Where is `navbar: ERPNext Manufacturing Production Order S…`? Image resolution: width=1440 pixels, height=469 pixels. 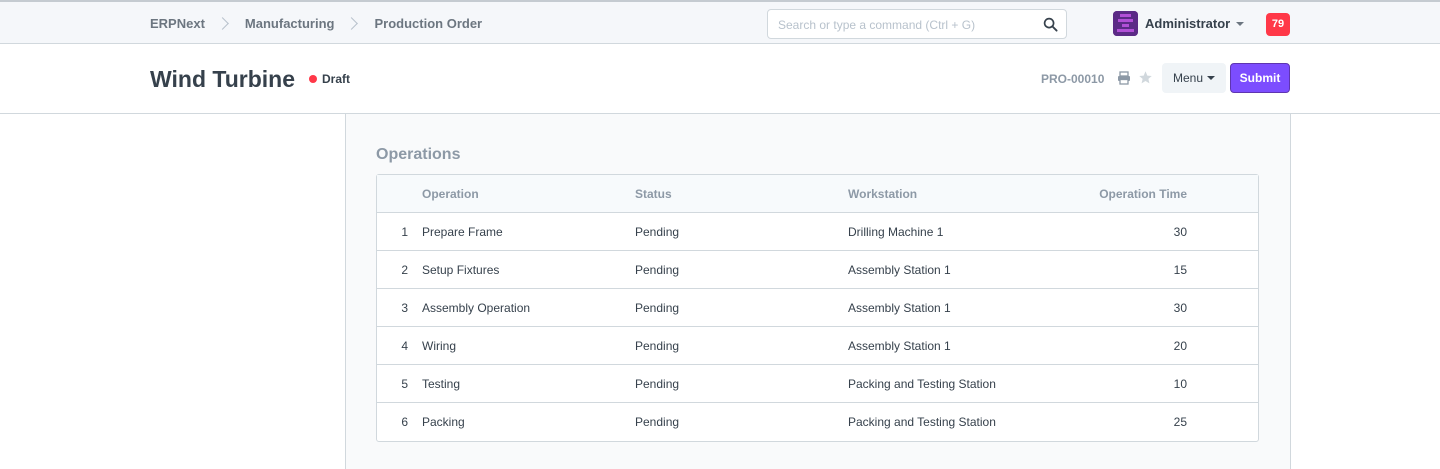 navbar: ERPNext Manufacturing Production Order S… is located at coordinates (720, 22).